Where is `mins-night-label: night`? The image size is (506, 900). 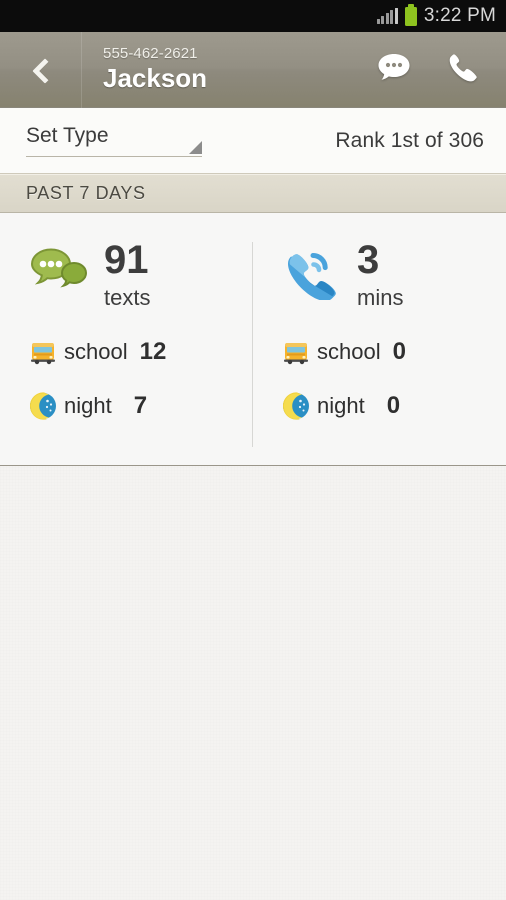
mins-night-label: night is located at coordinates (341, 405).